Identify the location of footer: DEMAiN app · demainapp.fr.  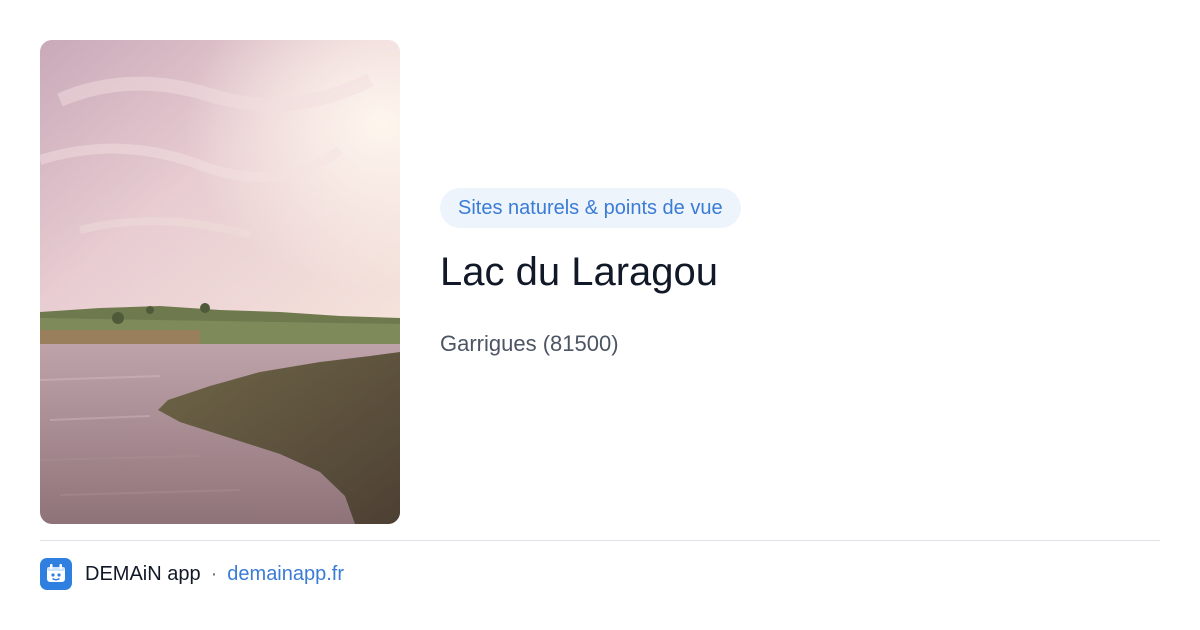
(192, 574).